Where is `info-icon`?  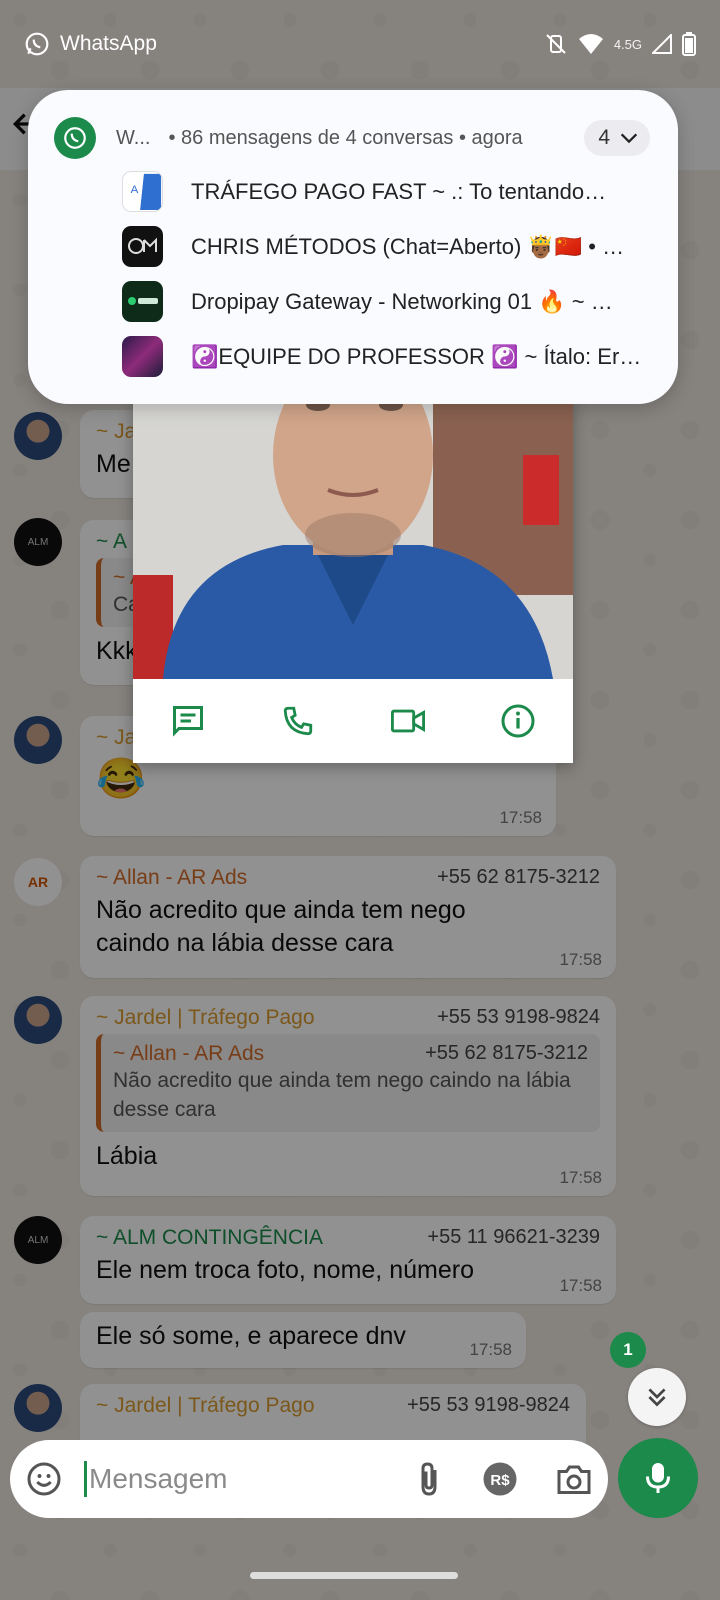
info-icon is located at coordinates (518, 721).